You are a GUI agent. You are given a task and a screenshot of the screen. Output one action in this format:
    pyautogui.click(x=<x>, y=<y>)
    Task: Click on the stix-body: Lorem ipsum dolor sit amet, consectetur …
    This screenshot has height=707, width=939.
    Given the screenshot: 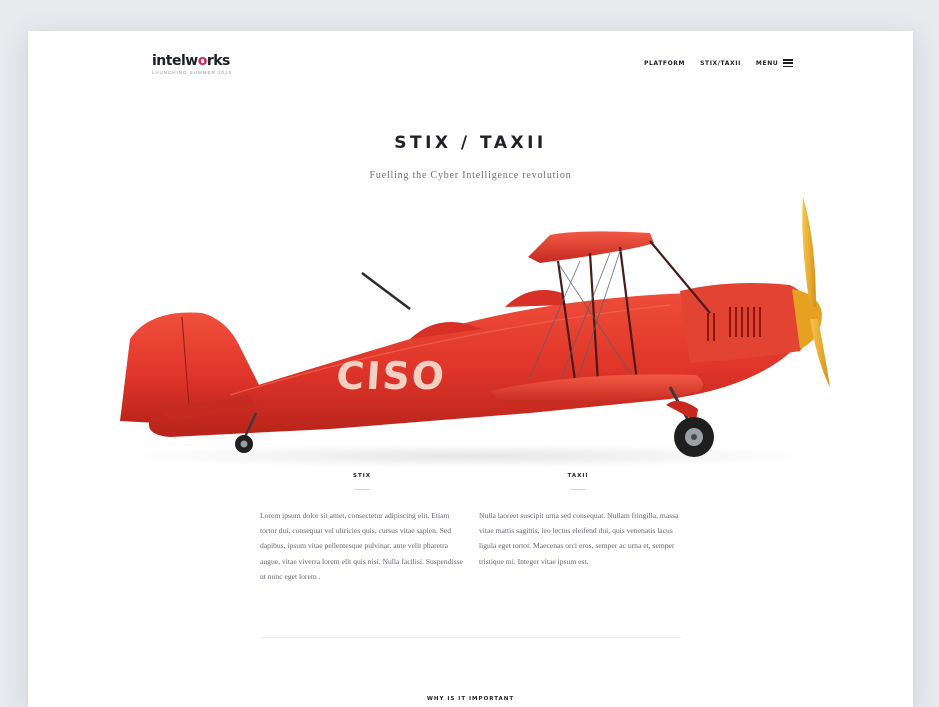 What is the action you would take?
    pyautogui.click(x=361, y=546)
    